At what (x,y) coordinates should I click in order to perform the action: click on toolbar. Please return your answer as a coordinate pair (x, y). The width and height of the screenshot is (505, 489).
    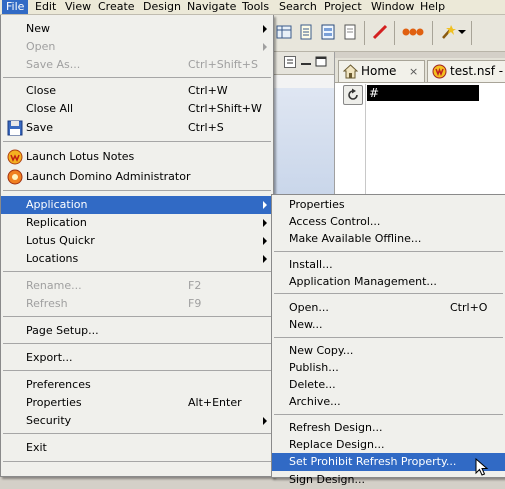
    Looking at the image, I should click on (386, 33).